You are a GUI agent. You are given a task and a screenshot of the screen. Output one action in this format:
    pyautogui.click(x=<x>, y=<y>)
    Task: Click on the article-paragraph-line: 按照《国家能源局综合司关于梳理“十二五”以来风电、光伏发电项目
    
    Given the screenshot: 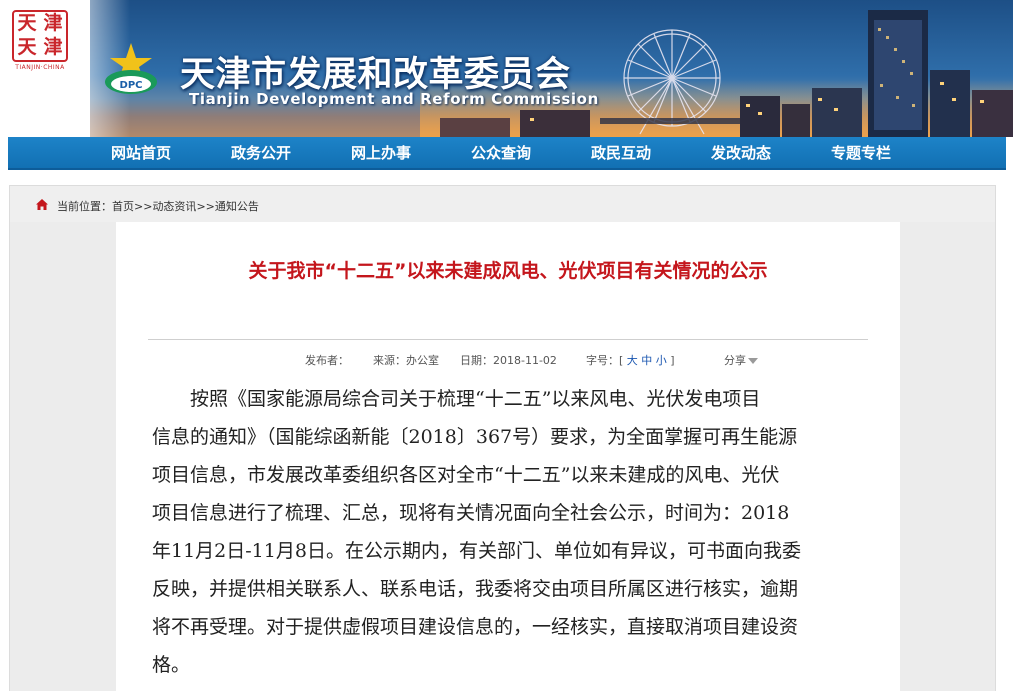 What is the action you would take?
    pyautogui.click(x=475, y=399)
    